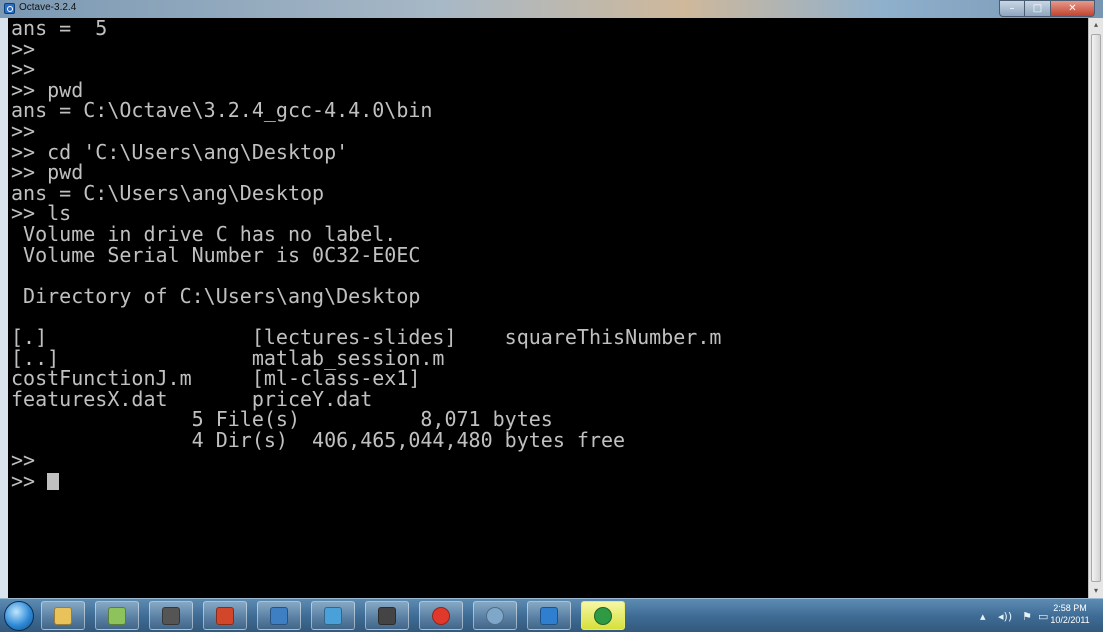 The height and width of the screenshot is (632, 1103). Describe the element at coordinates (548, 419) in the screenshot. I see `console-line: 5 File(s) 8,071 bytes` at that location.